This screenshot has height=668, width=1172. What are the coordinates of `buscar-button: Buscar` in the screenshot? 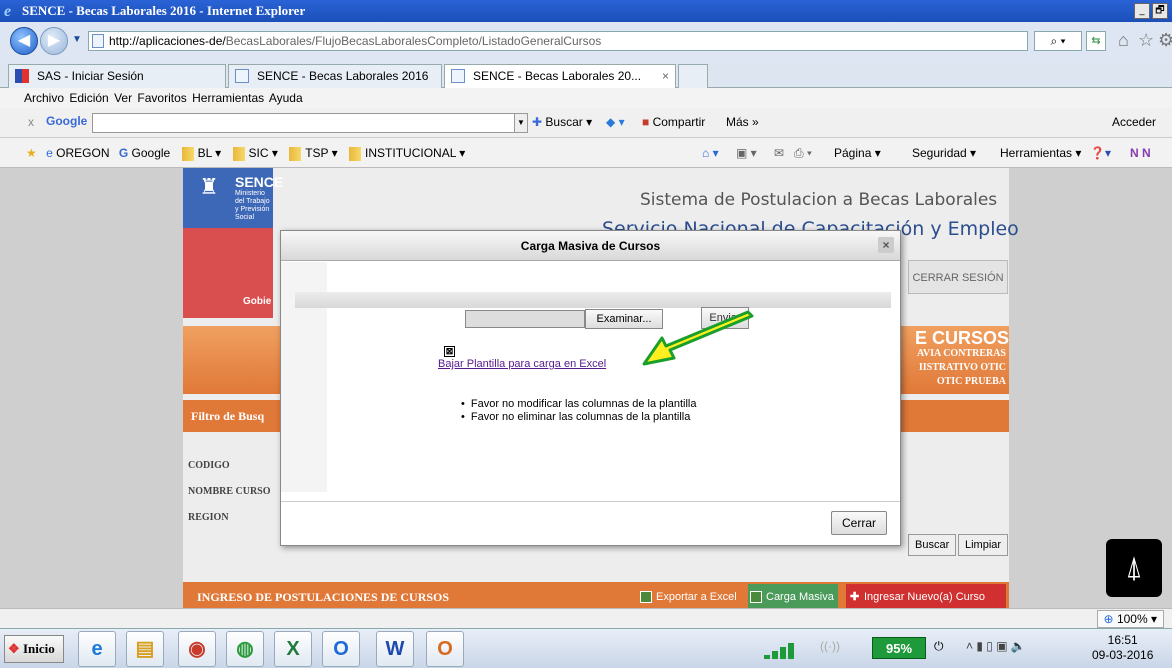 It's located at (932, 545).